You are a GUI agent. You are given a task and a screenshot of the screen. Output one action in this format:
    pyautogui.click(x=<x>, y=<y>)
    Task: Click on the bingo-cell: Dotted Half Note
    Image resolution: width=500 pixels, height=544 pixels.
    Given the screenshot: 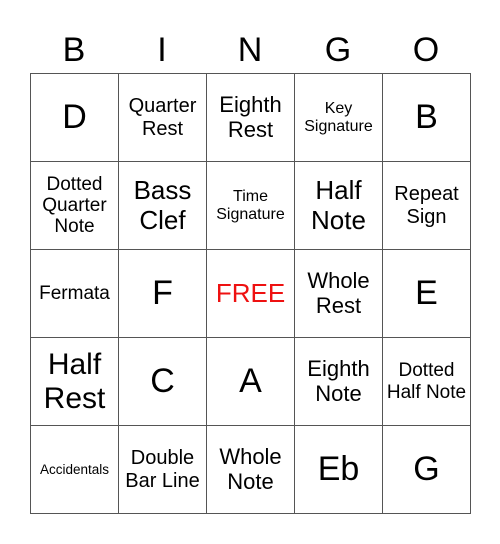 What is the action you would take?
    pyautogui.click(x=426, y=381)
    